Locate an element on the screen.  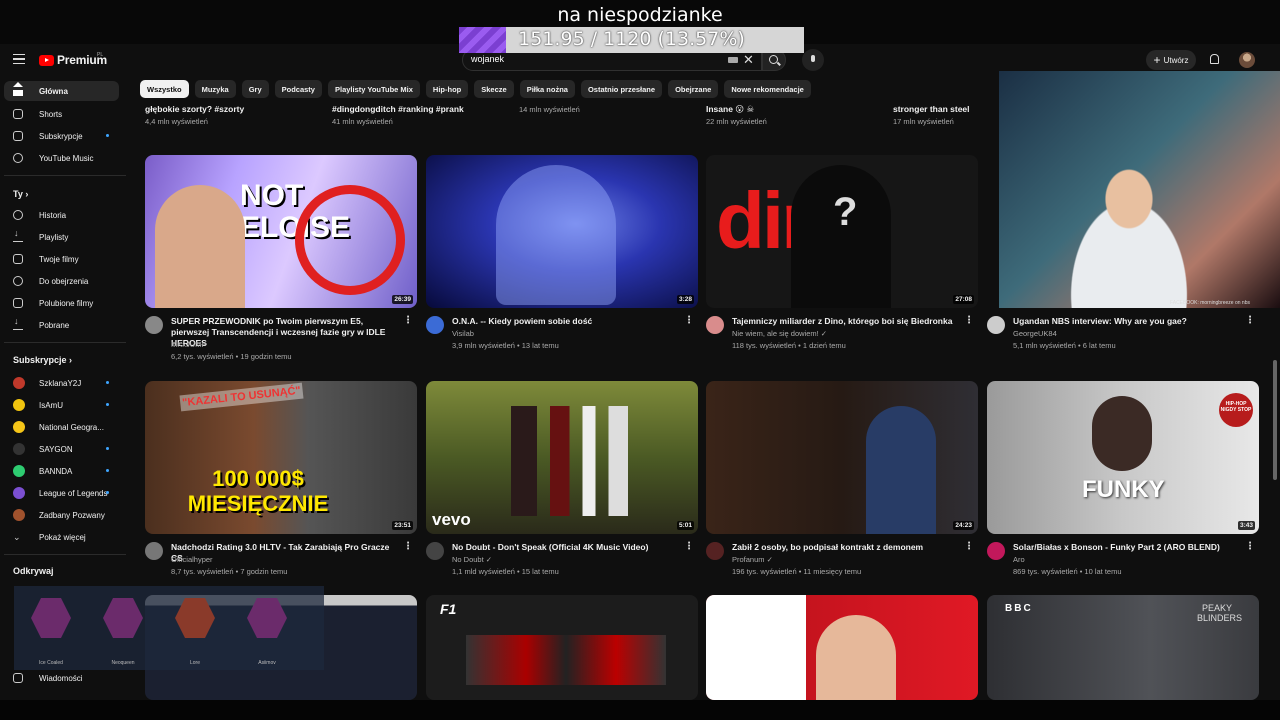
top-row-title: głębokie szorty? #szorty is located at coordinates (194, 109).